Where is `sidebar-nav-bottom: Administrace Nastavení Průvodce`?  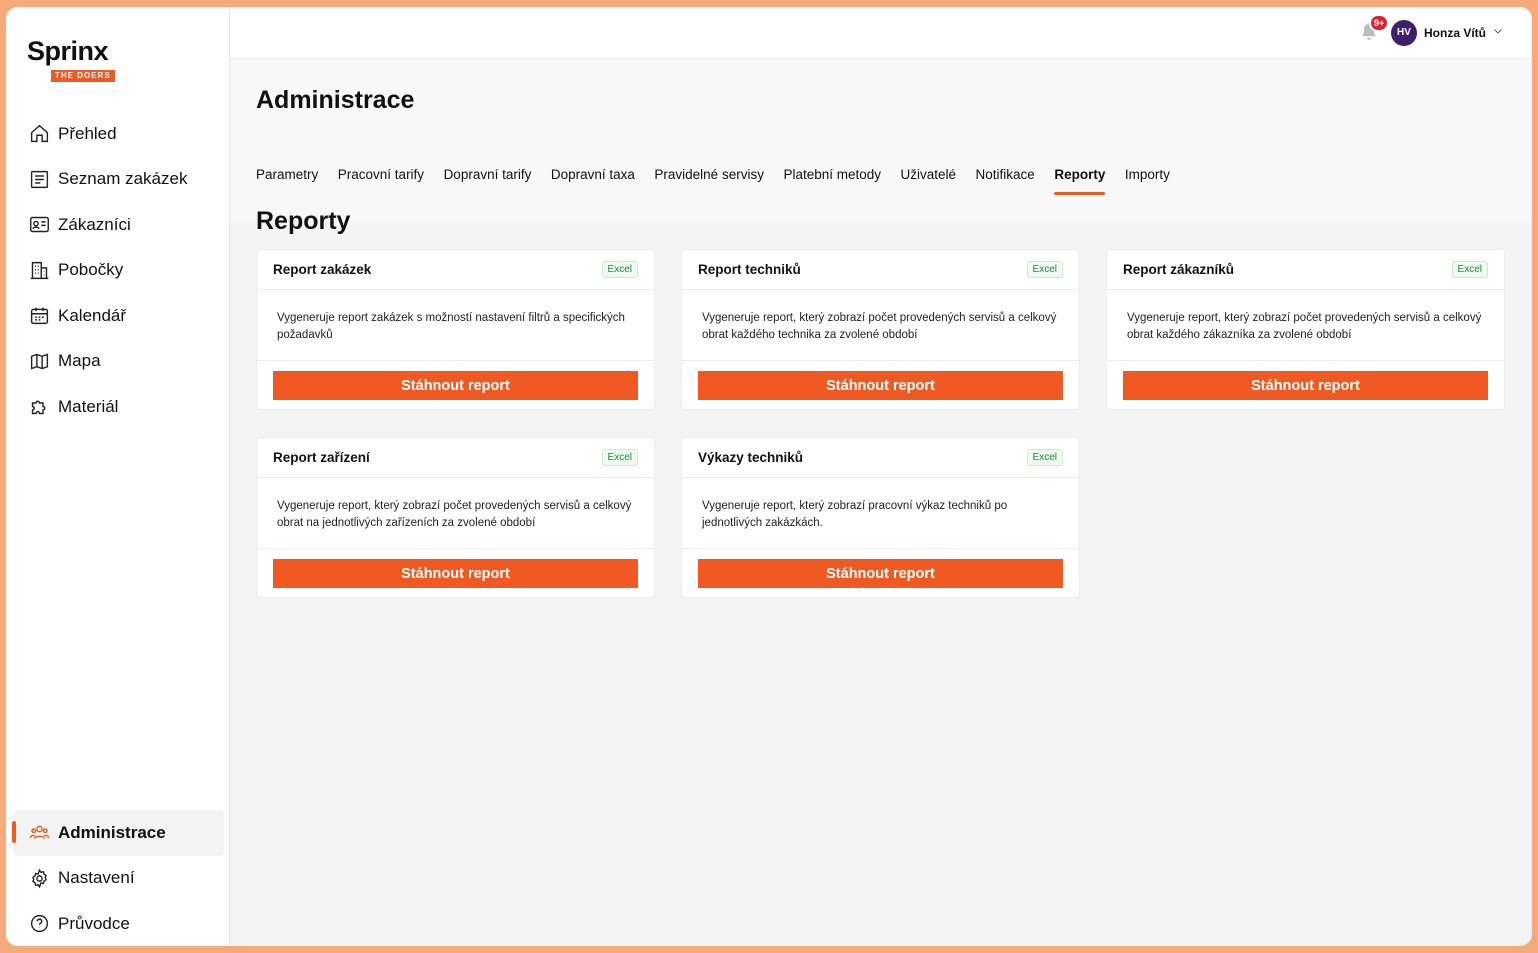
sidebar-nav-bottom: Administrace Nastavení Průvodce is located at coordinates (118, 878).